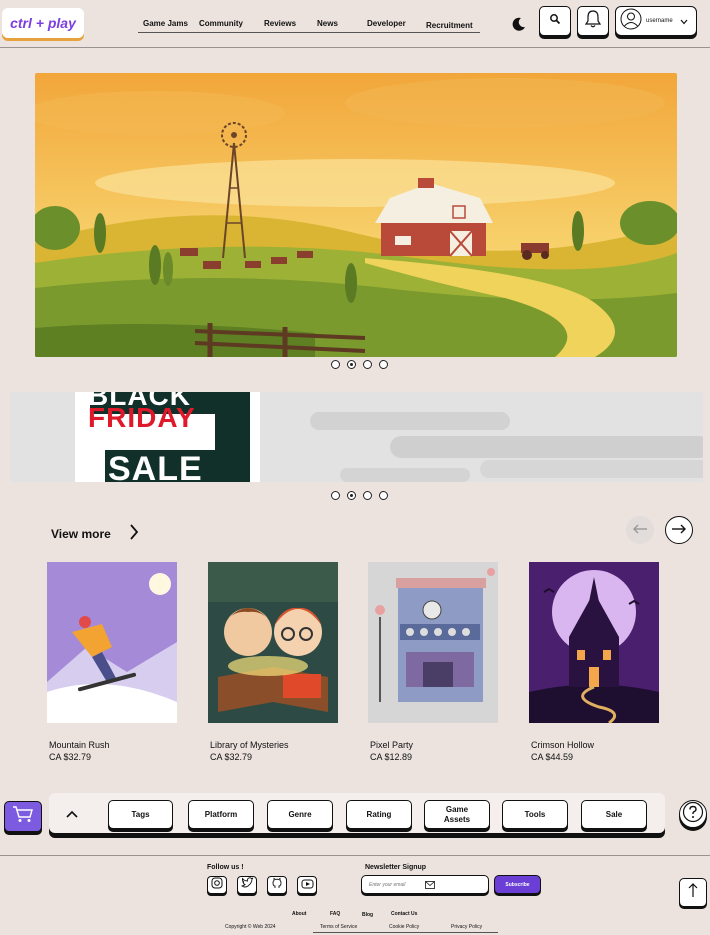 This screenshot has width=710, height=935. I want to click on help-button, so click(693, 814).